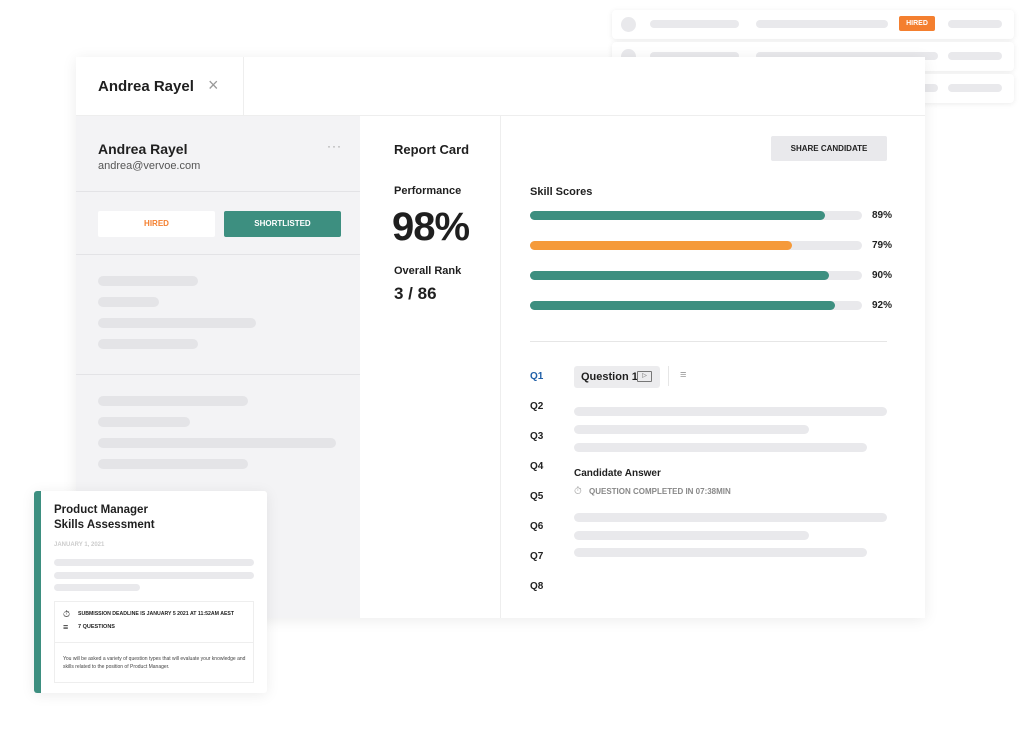 This screenshot has width=1024, height=729. What do you see at coordinates (536, 466) in the screenshot?
I see `question-nav-q4: Q4` at bounding box center [536, 466].